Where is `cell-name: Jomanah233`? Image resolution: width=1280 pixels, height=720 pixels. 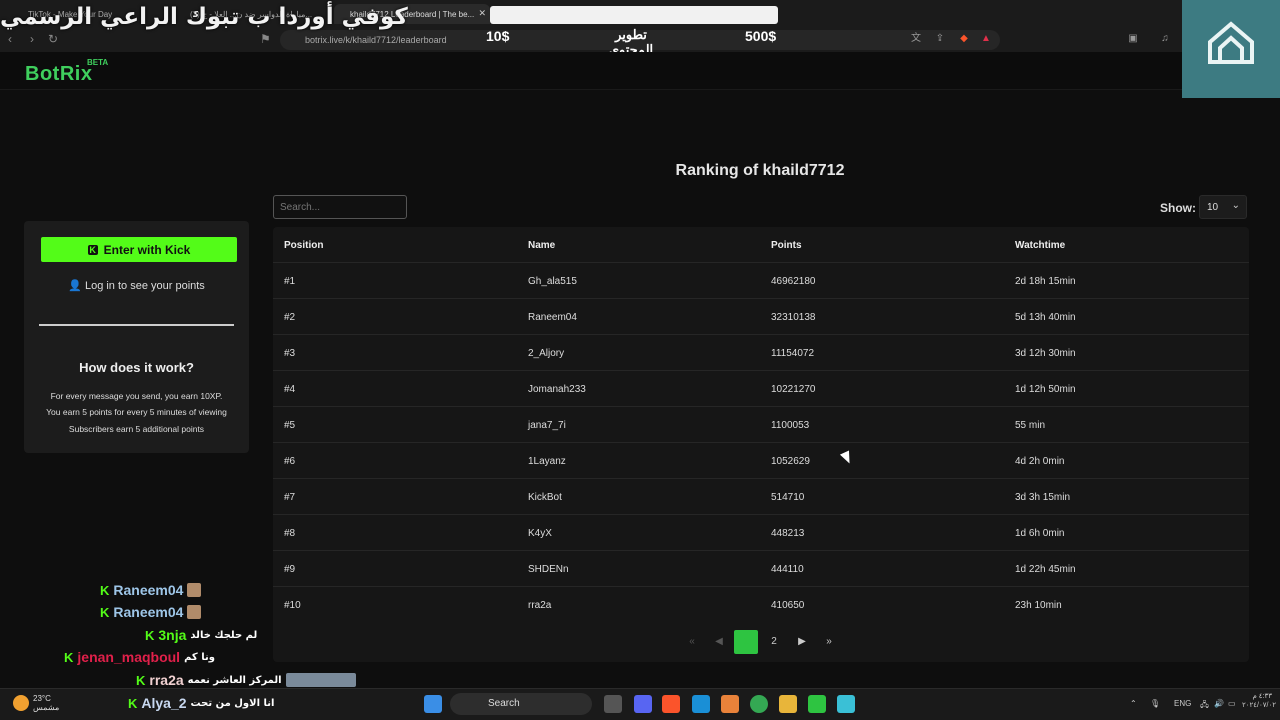
cell-name: Jomanah233 is located at coordinates (557, 389).